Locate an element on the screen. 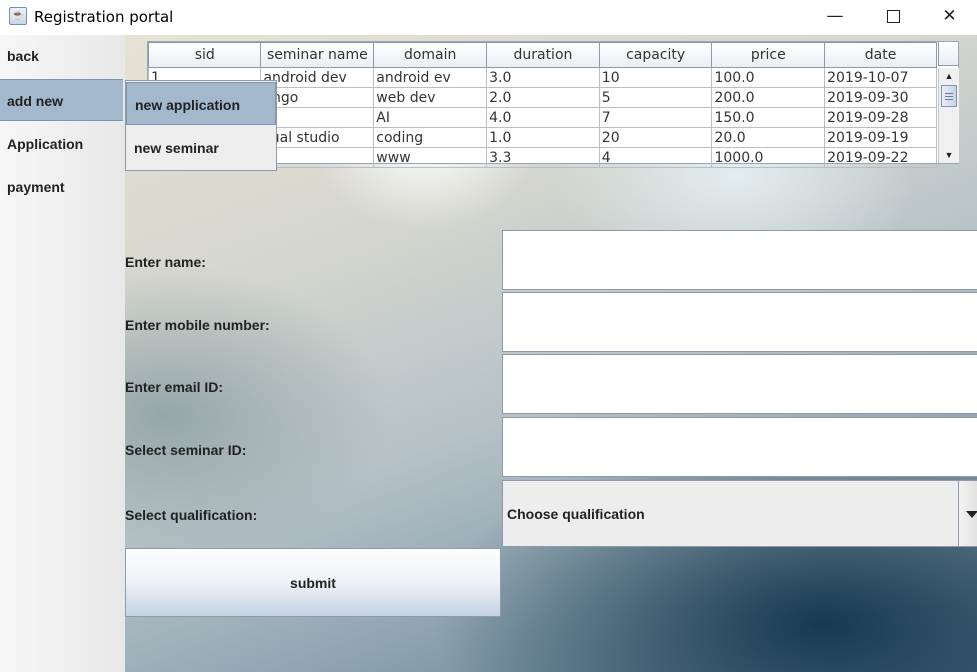 The image size is (977, 672). scrollbar-thumb is located at coordinates (949, 96).